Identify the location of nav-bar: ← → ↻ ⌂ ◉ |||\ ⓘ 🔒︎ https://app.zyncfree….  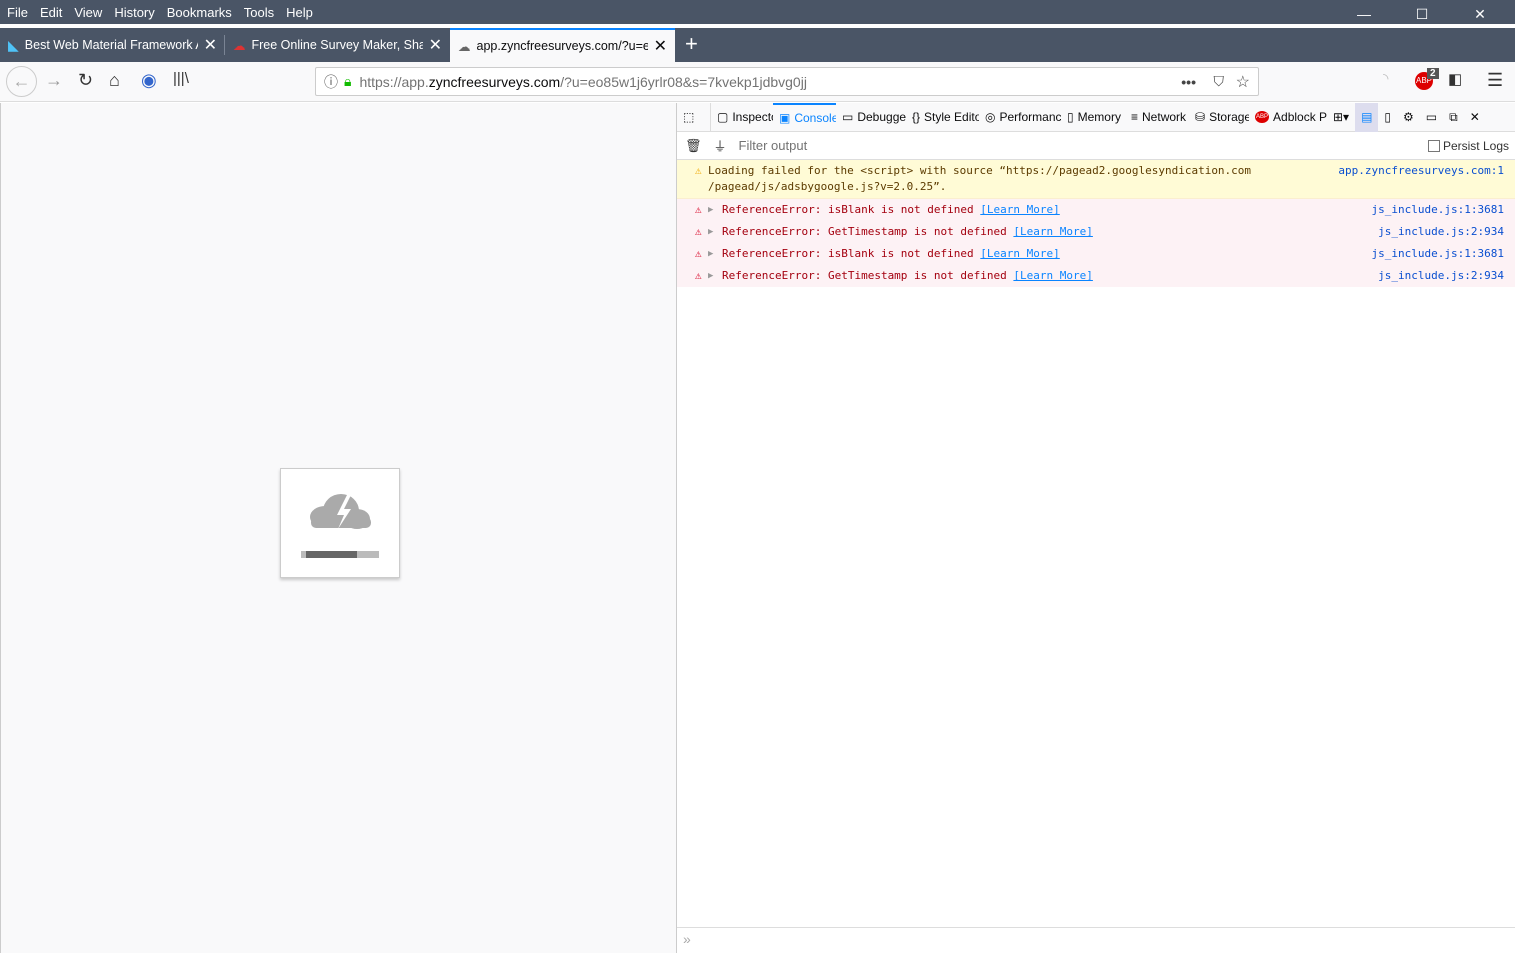
(757, 82).